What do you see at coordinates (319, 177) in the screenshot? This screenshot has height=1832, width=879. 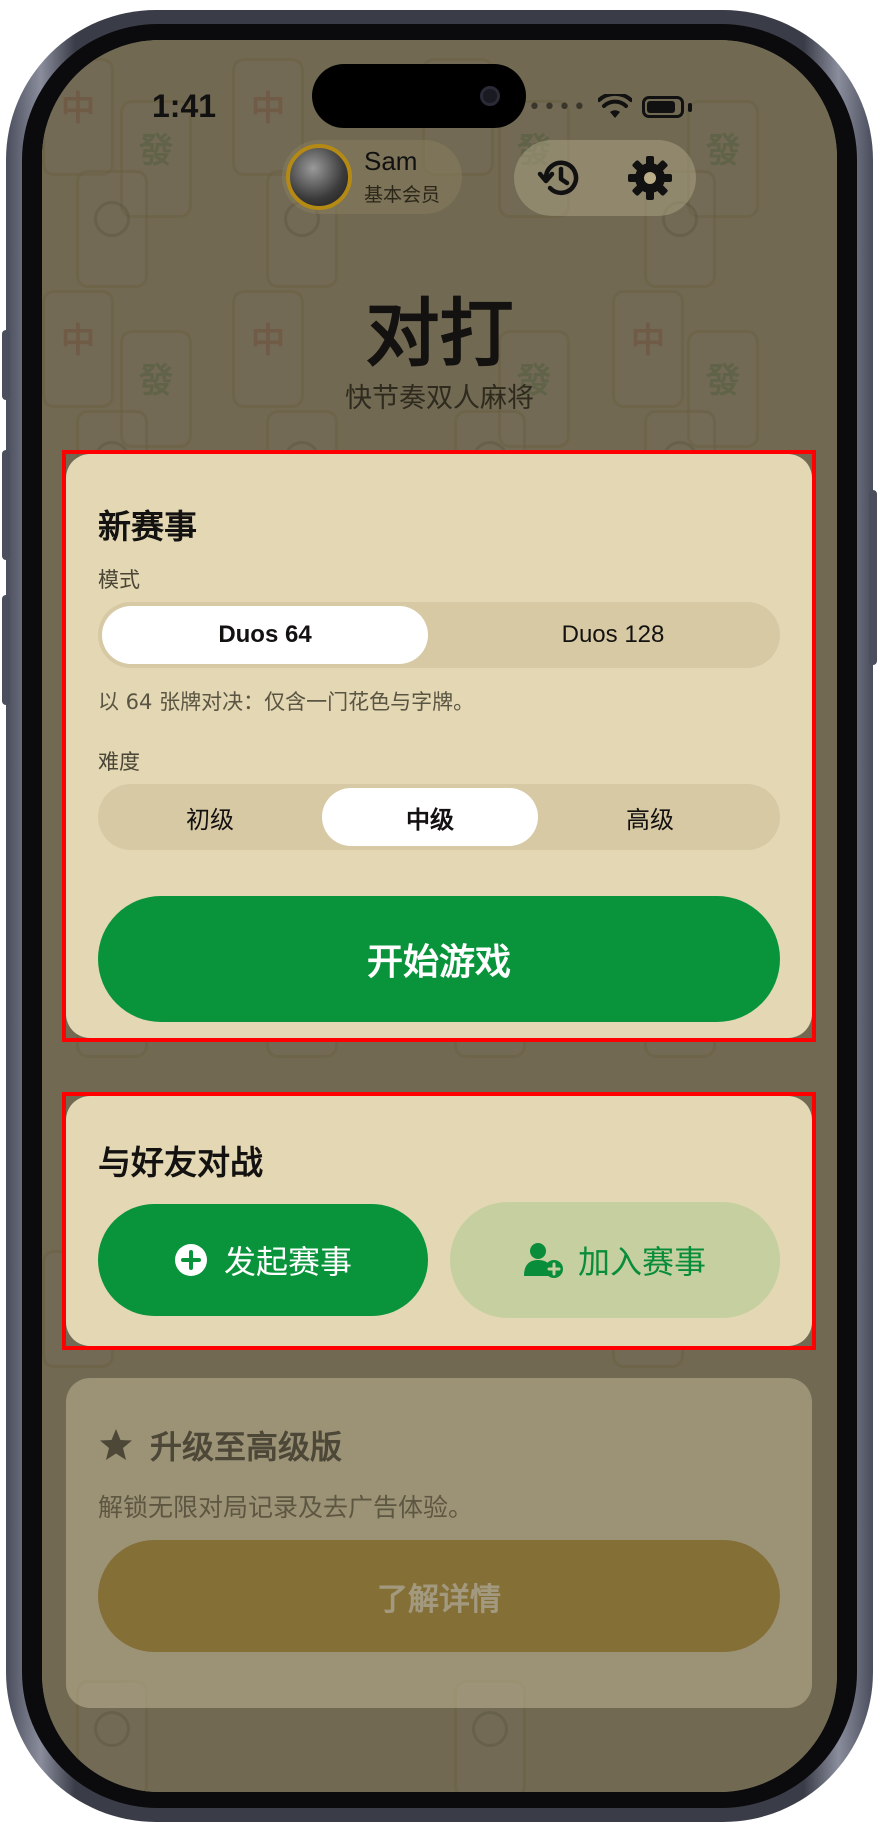 I see `avatar` at bounding box center [319, 177].